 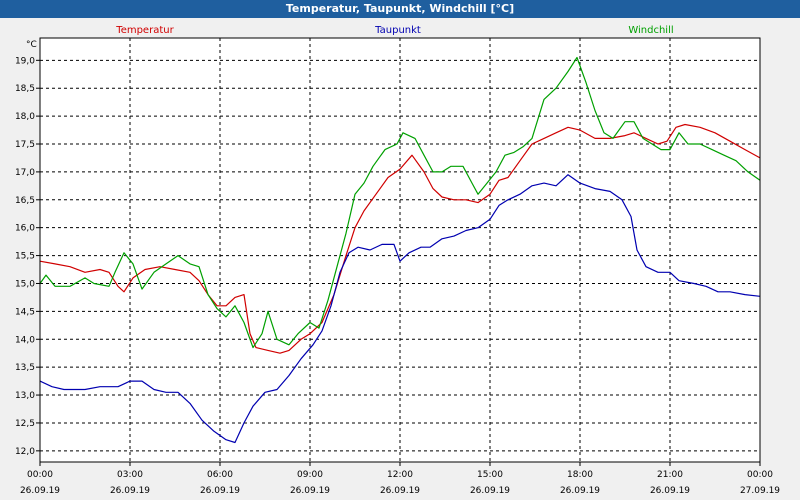 What do you see at coordinates (25, 61) in the screenshot?
I see `y-tick-label: 19,0` at bounding box center [25, 61].